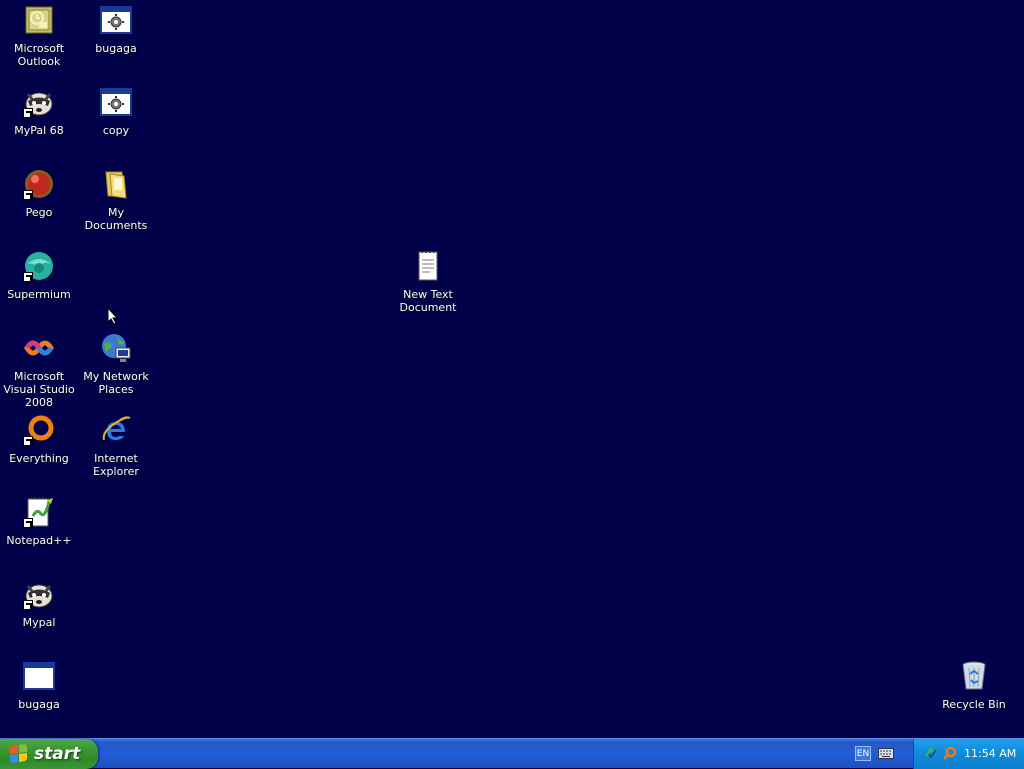 The width and height of the screenshot is (1024, 769). What do you see at coordinates (39, 676) in the screenshot?
I see `blank-window-icon` at bounding box center [39, 676].